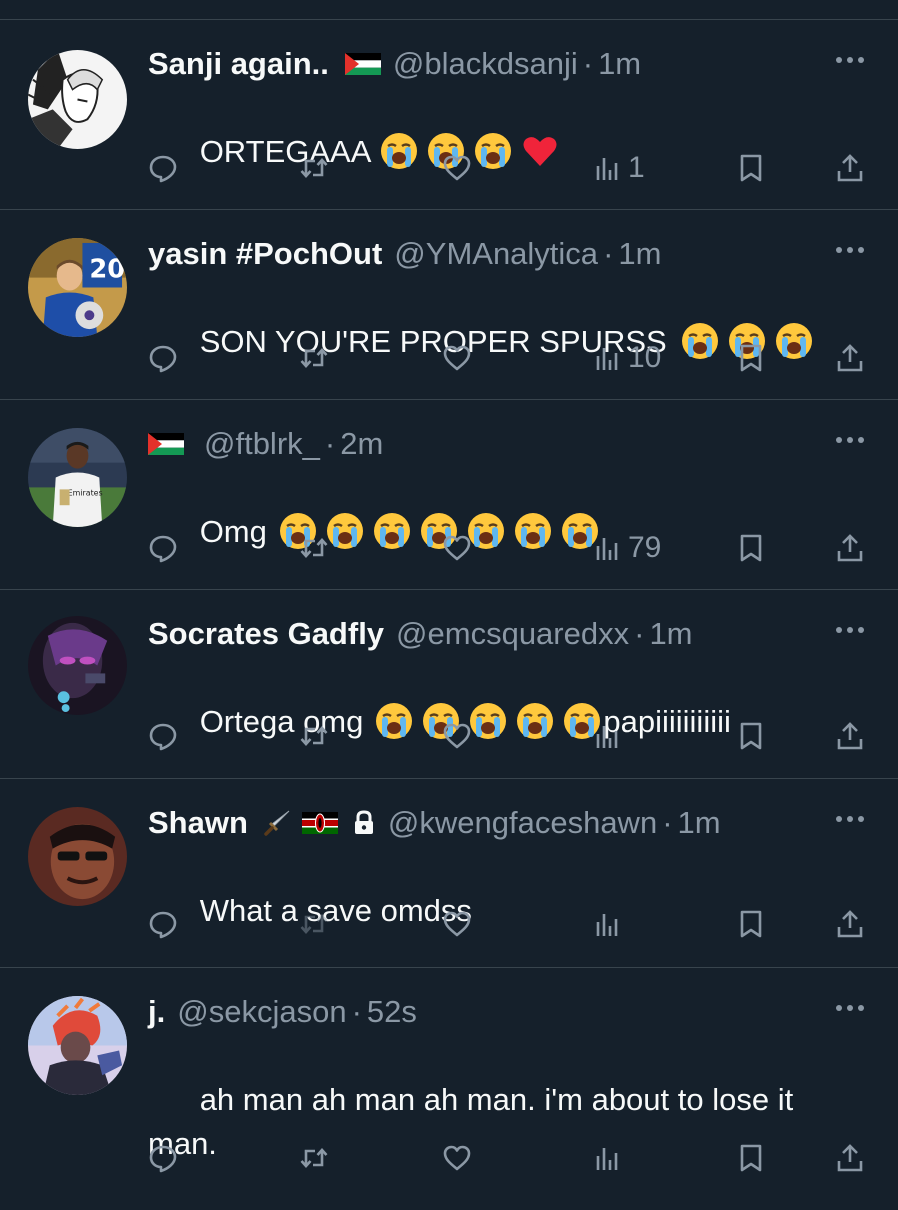 The height and width of the screenshot is (1210, 898). What do you see at coordinates (626, 358) in the screenshot?
I see `views-button: 10` at bounding box center [626, 358].